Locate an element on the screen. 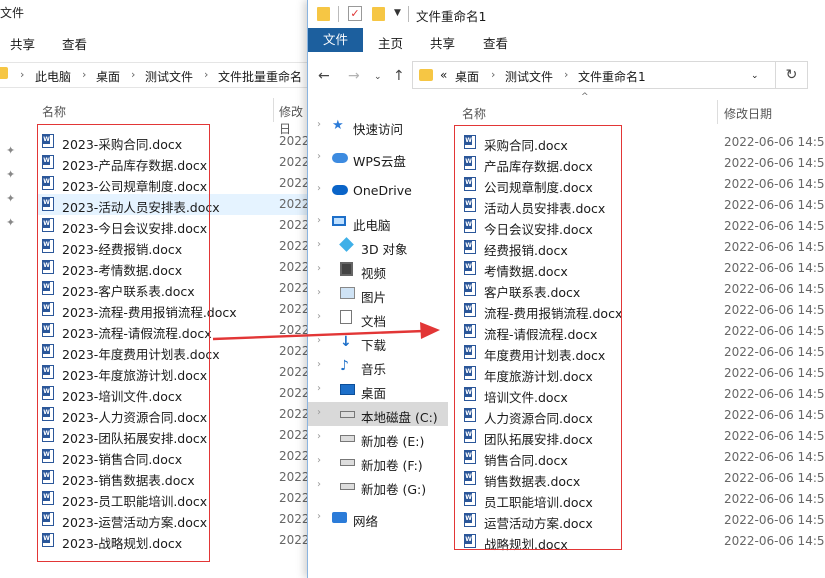 The width and height of the screenshot is (825, 578). nav-item: › ★ 快速访问 is located at coordinates (378, 126).